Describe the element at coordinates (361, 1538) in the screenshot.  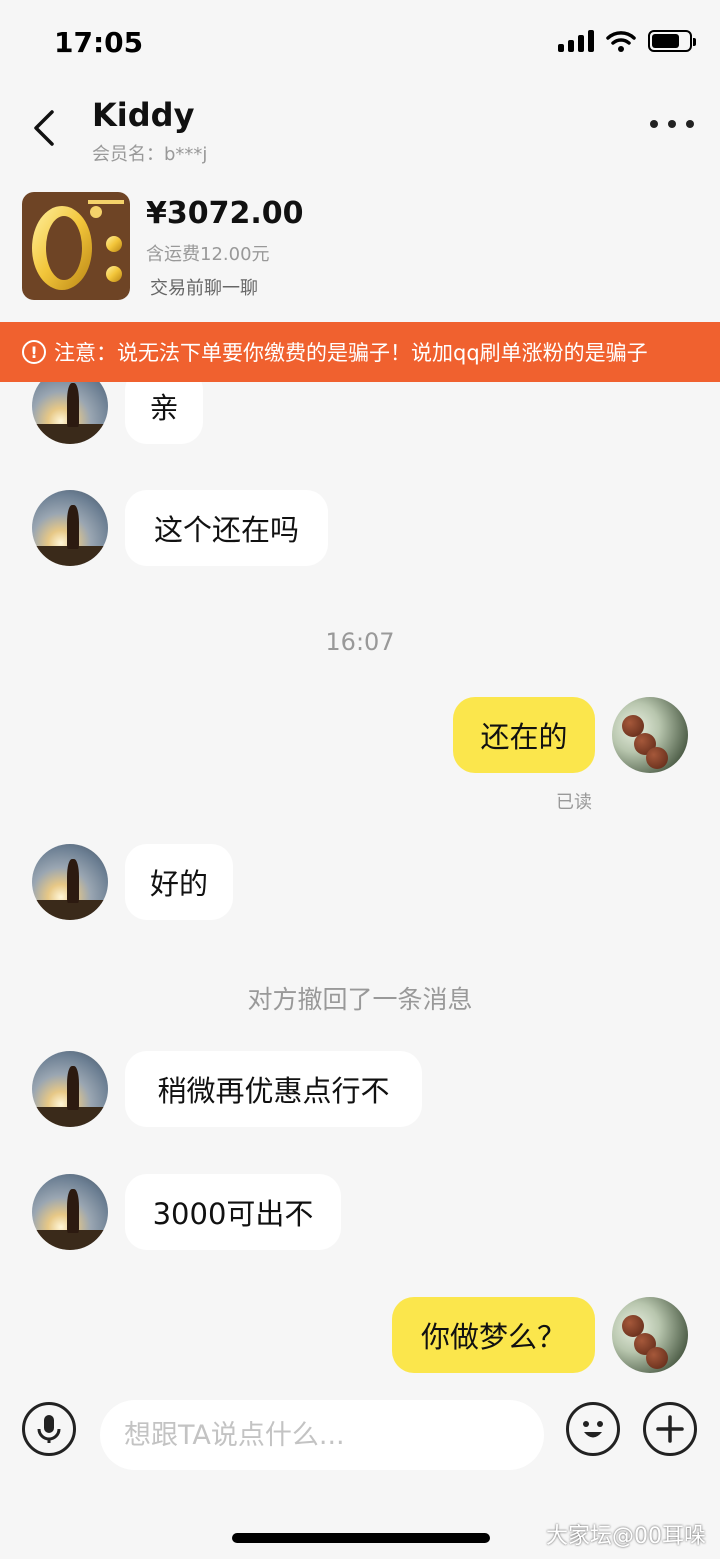
I see `home-indicator` at that location.